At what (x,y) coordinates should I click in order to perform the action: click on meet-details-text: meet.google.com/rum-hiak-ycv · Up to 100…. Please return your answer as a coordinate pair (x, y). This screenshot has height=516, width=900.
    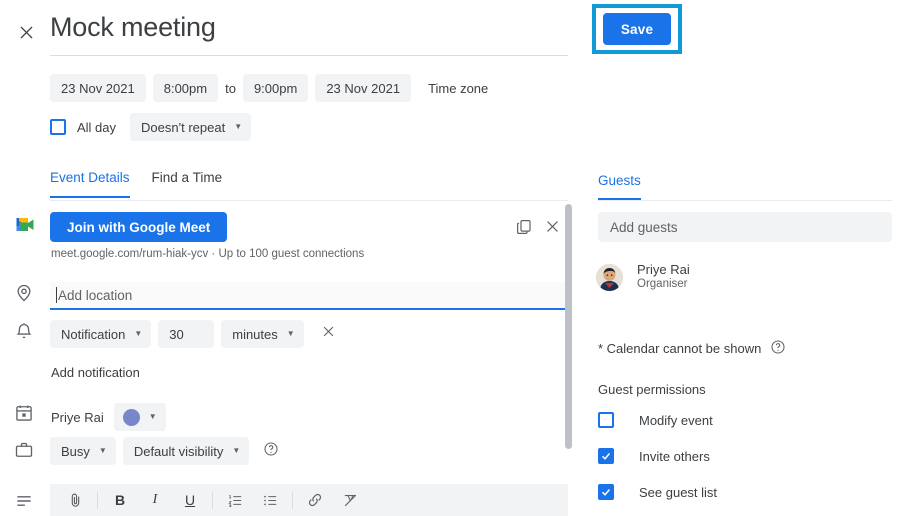
    Looking at the image, I should click on (208, 254).